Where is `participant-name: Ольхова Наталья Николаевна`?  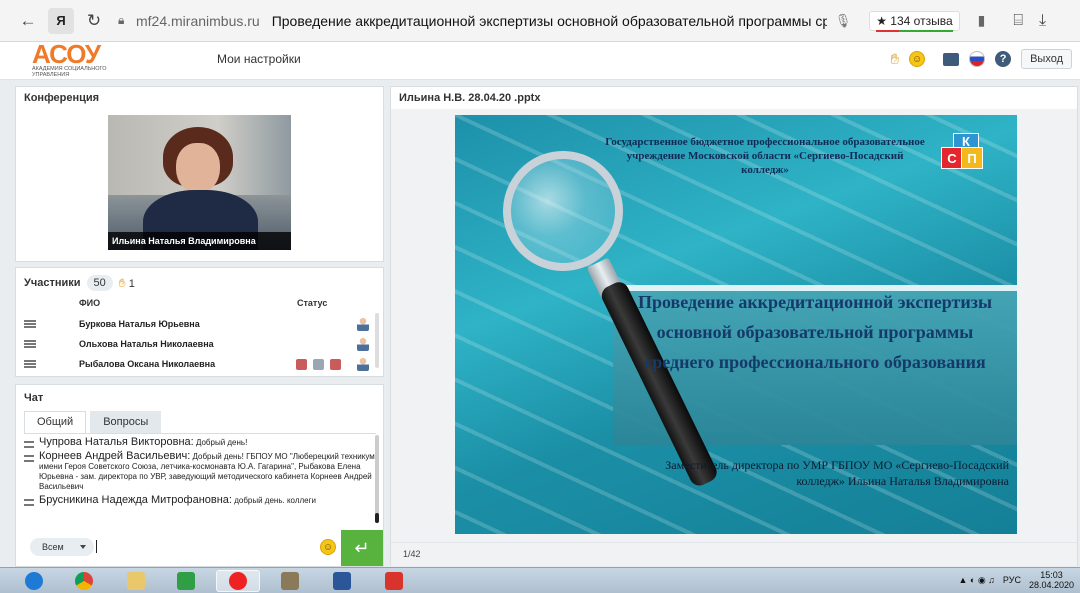
participant-name: Ольхова Наталья Николаевна is located at coordinates (146, 344).